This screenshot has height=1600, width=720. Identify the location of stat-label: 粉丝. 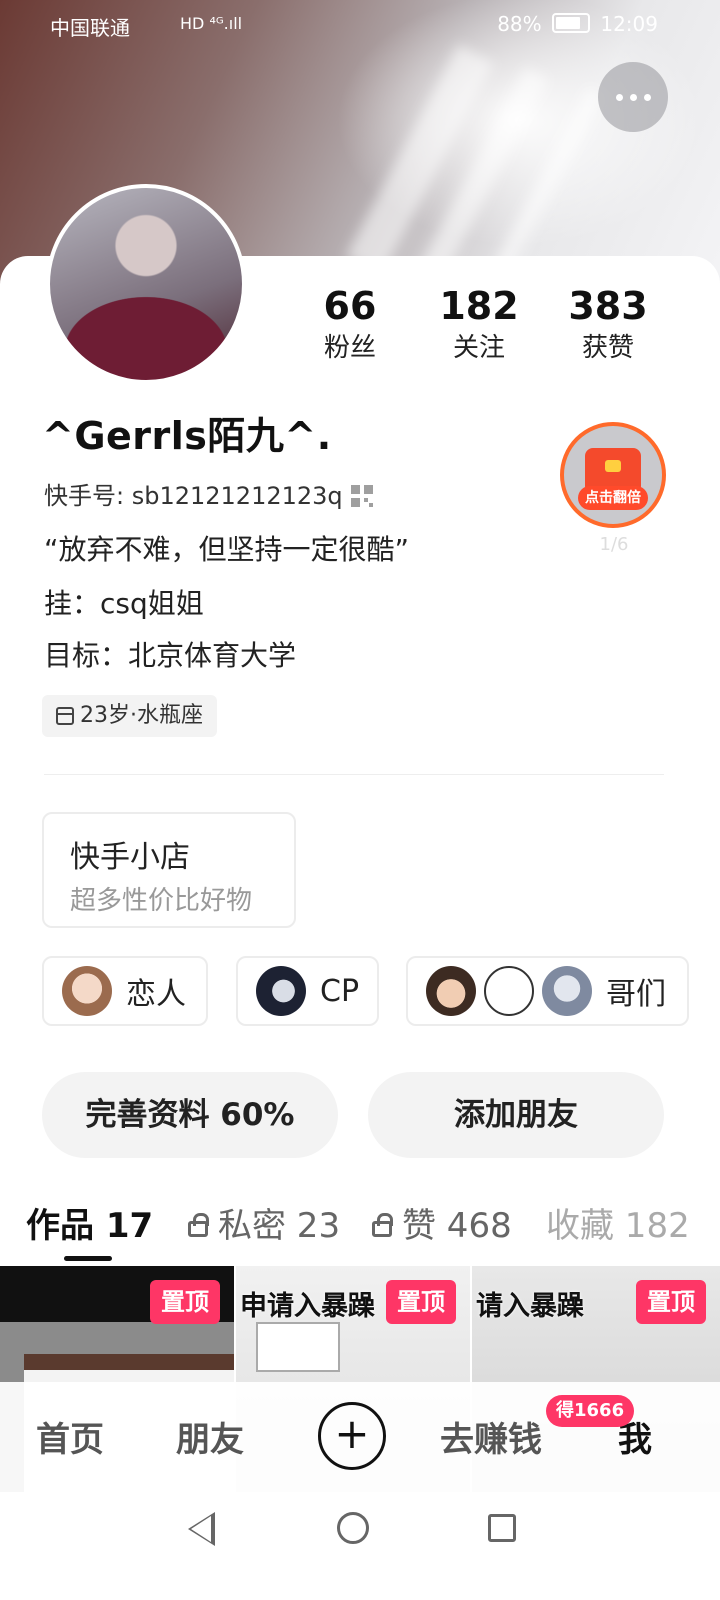
(349, 348).